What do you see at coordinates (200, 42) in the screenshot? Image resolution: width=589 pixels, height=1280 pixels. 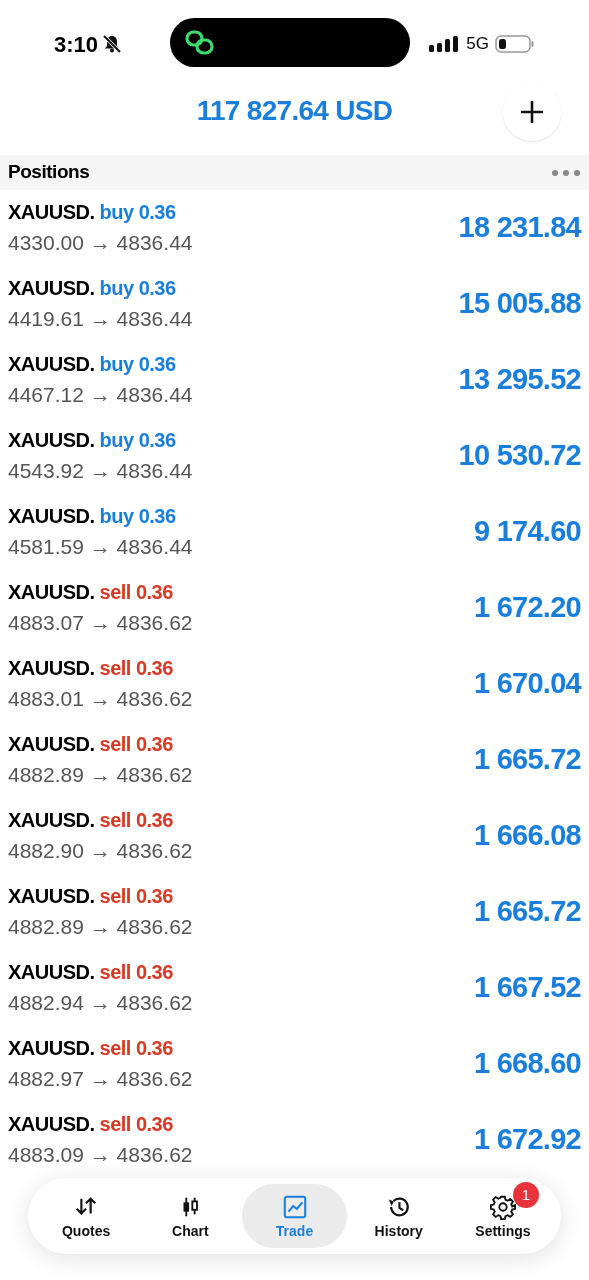 I see `link-icon` at bounding box center [200, 42].